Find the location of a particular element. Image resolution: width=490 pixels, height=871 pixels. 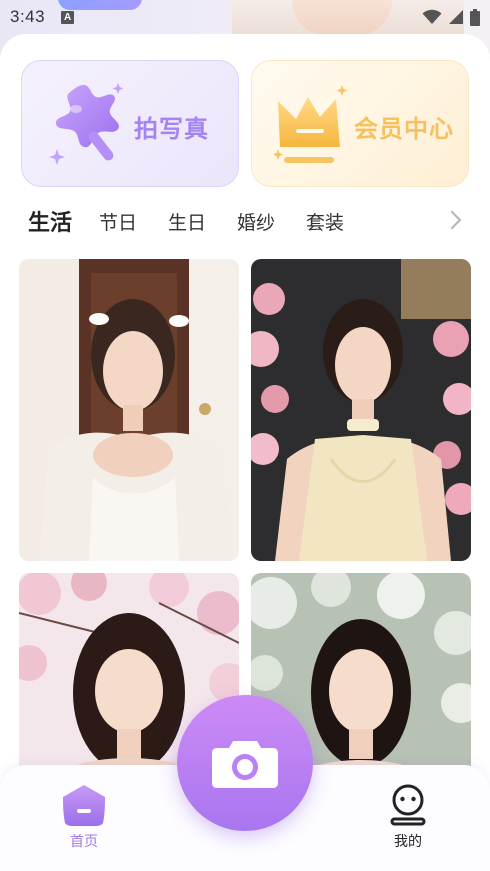

signal-icon is located at coordinates (456, 17).